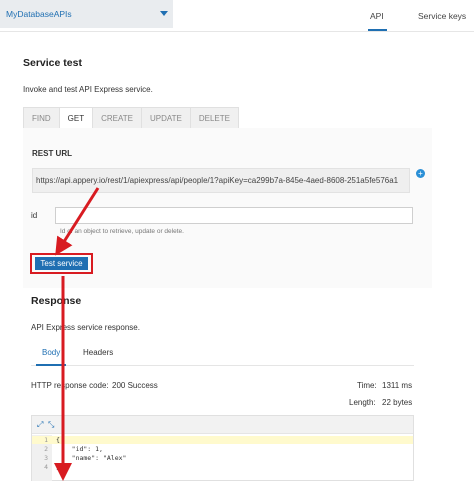  I want to click on response-body-editor: ⤢ ⤡ 1 { 2 "id": 1, 3 "name": "Alex" 4 }, so click(222, 448).